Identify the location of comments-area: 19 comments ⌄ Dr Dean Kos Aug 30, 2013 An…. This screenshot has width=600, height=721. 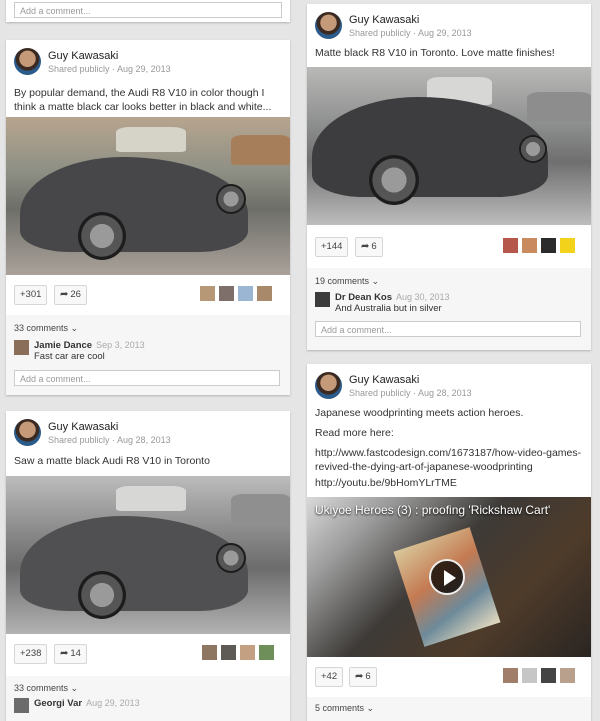
(449, 309).